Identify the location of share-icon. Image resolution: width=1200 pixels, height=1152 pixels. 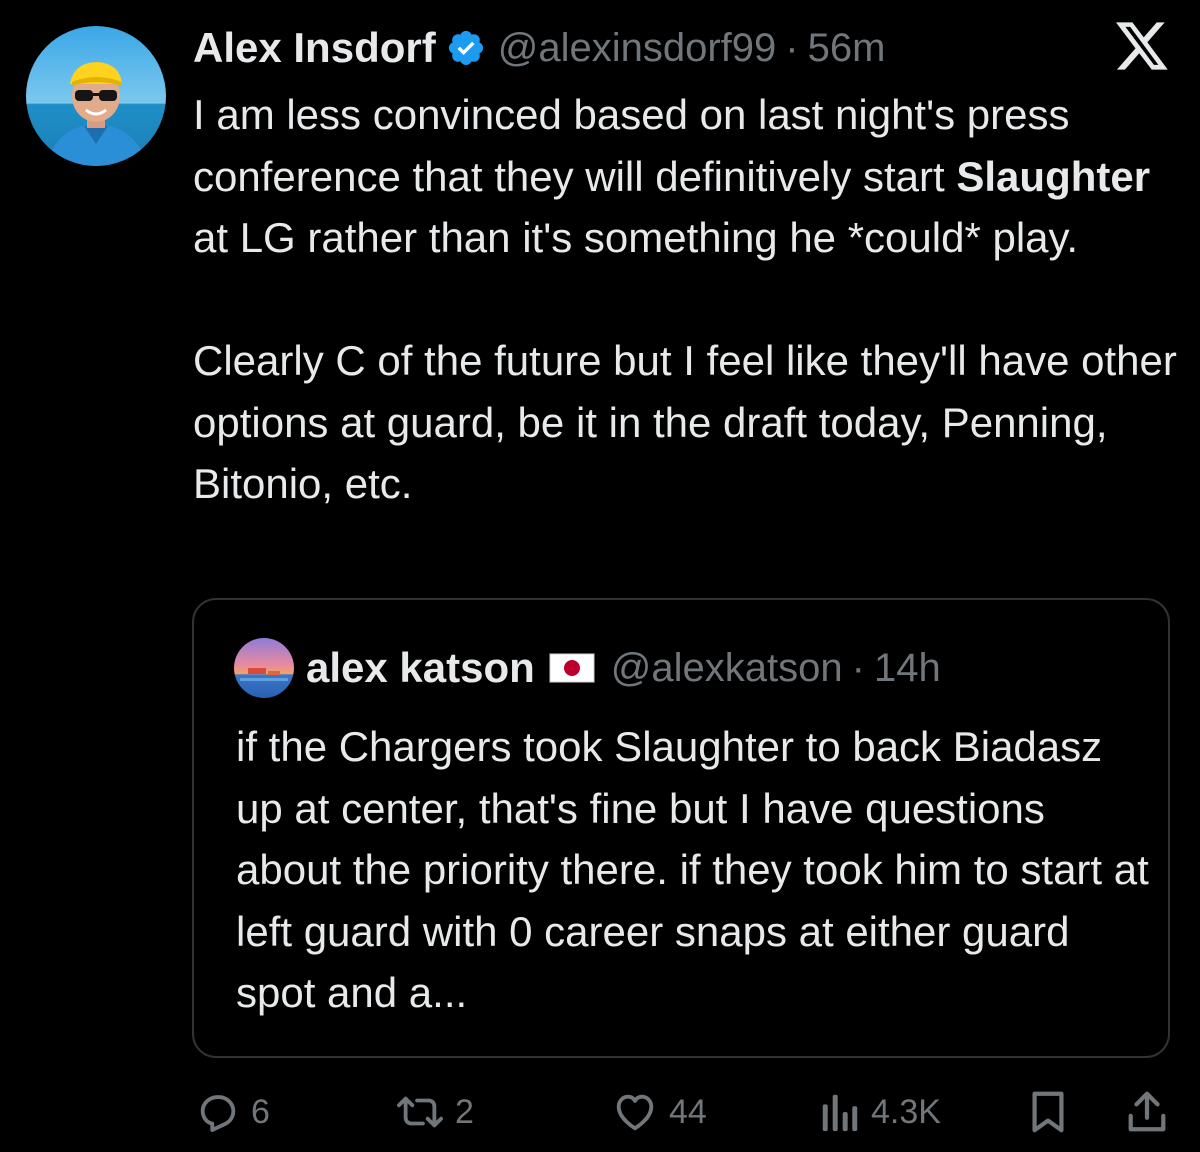
(1147, 1112).